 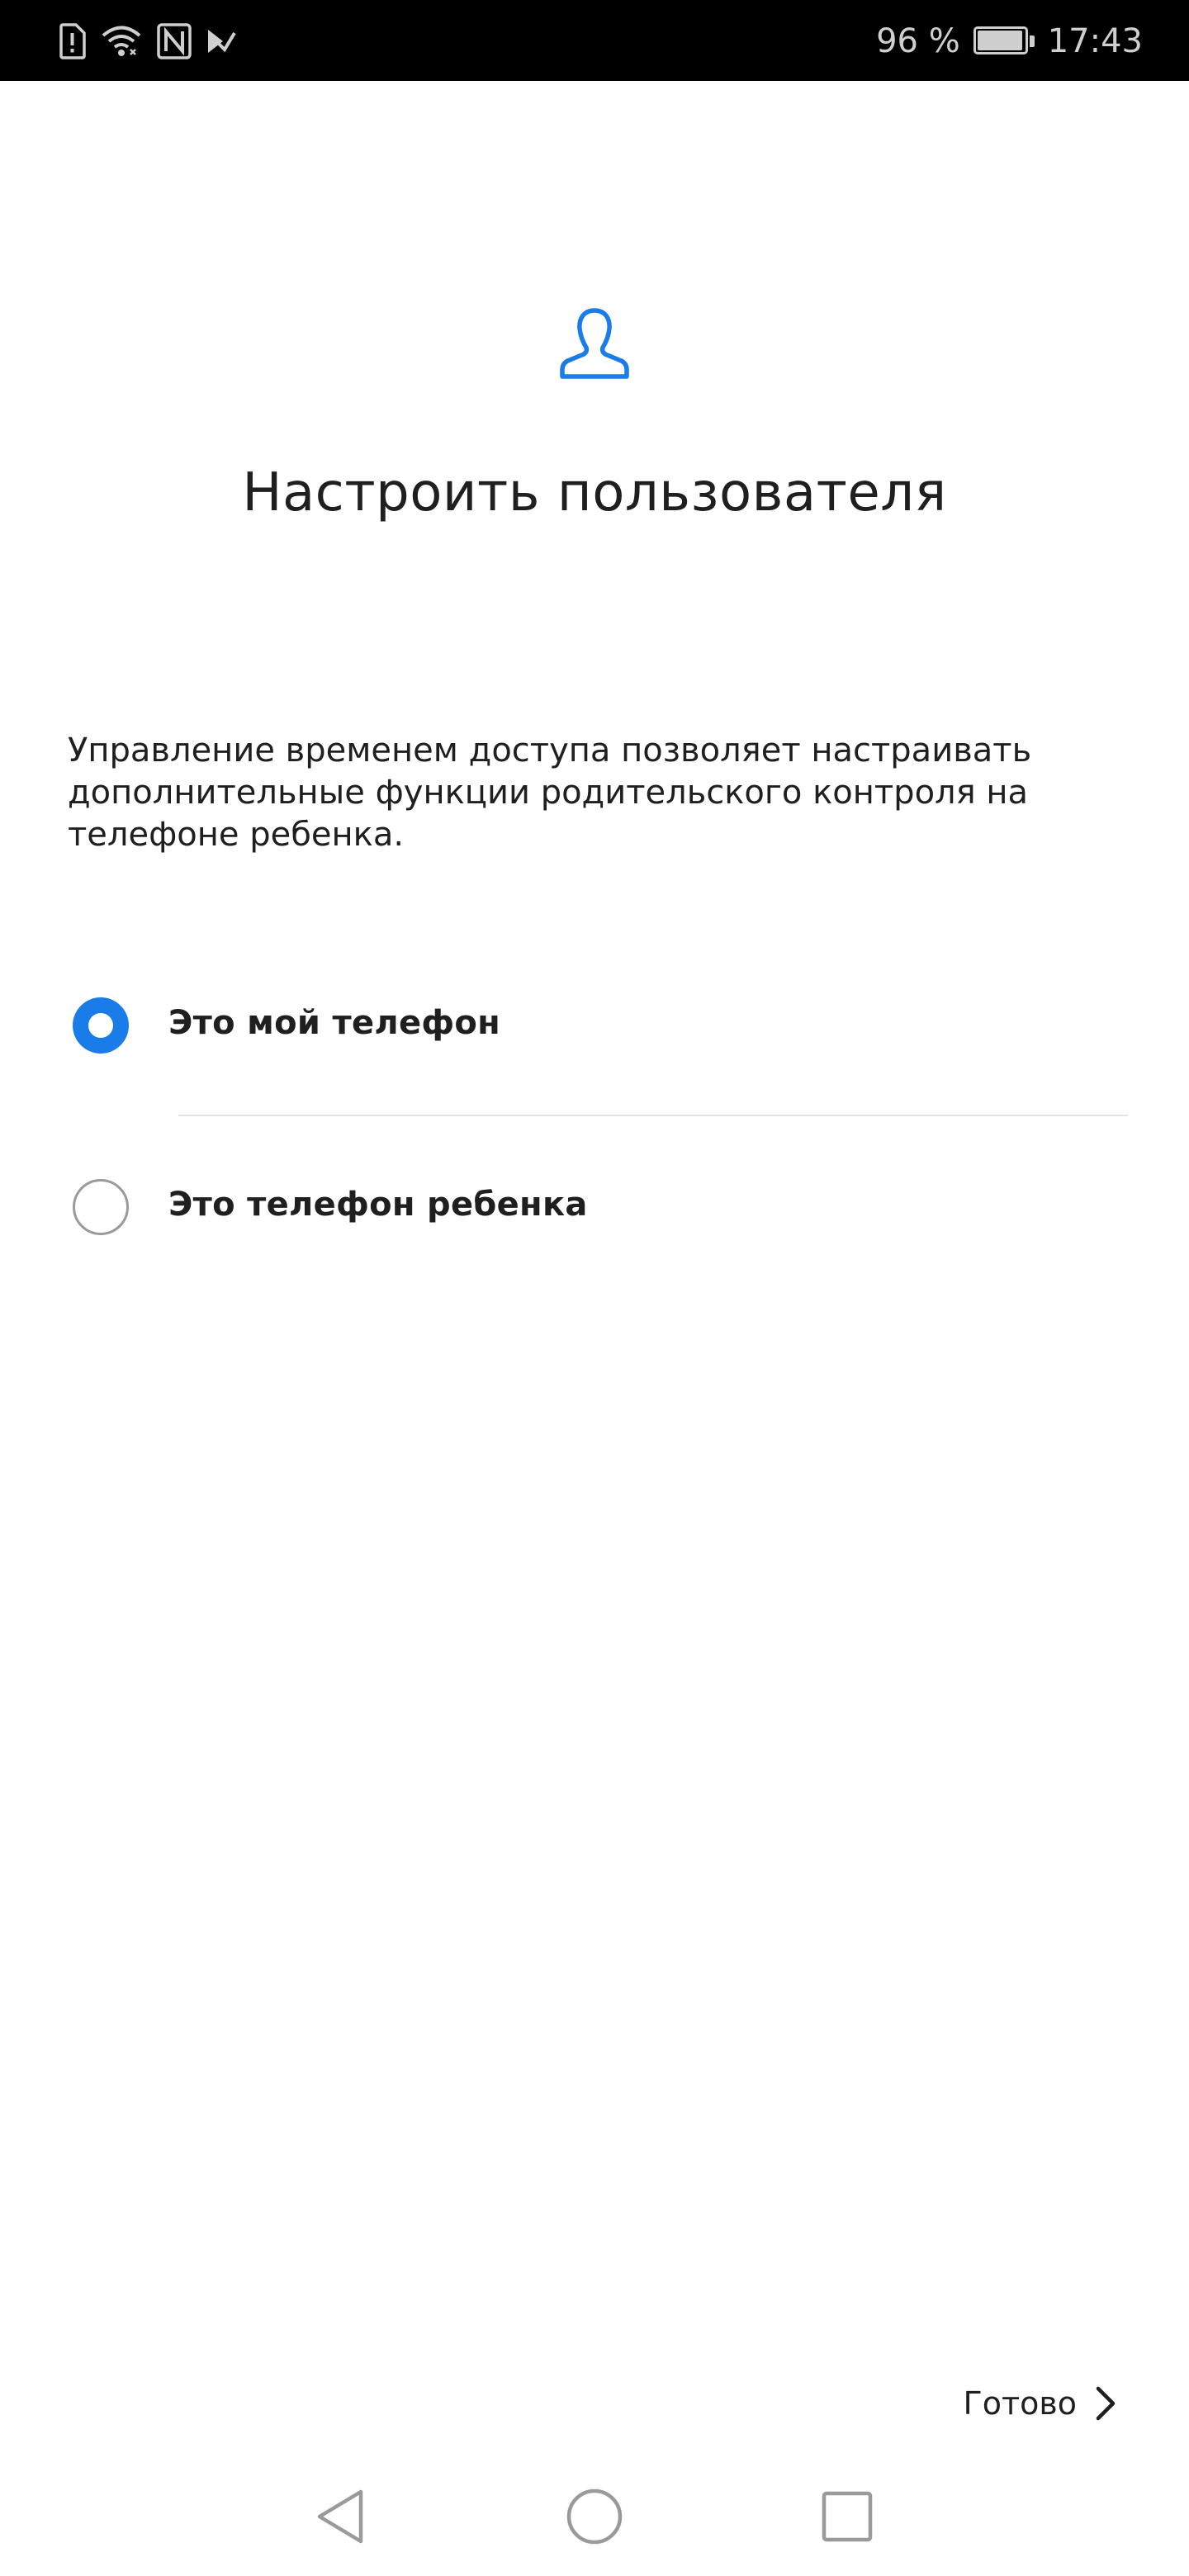 What do you see at coordinates (72, 41) in the screenshot?
I see `sim-alert-icon` at bounding box center [72, 41].